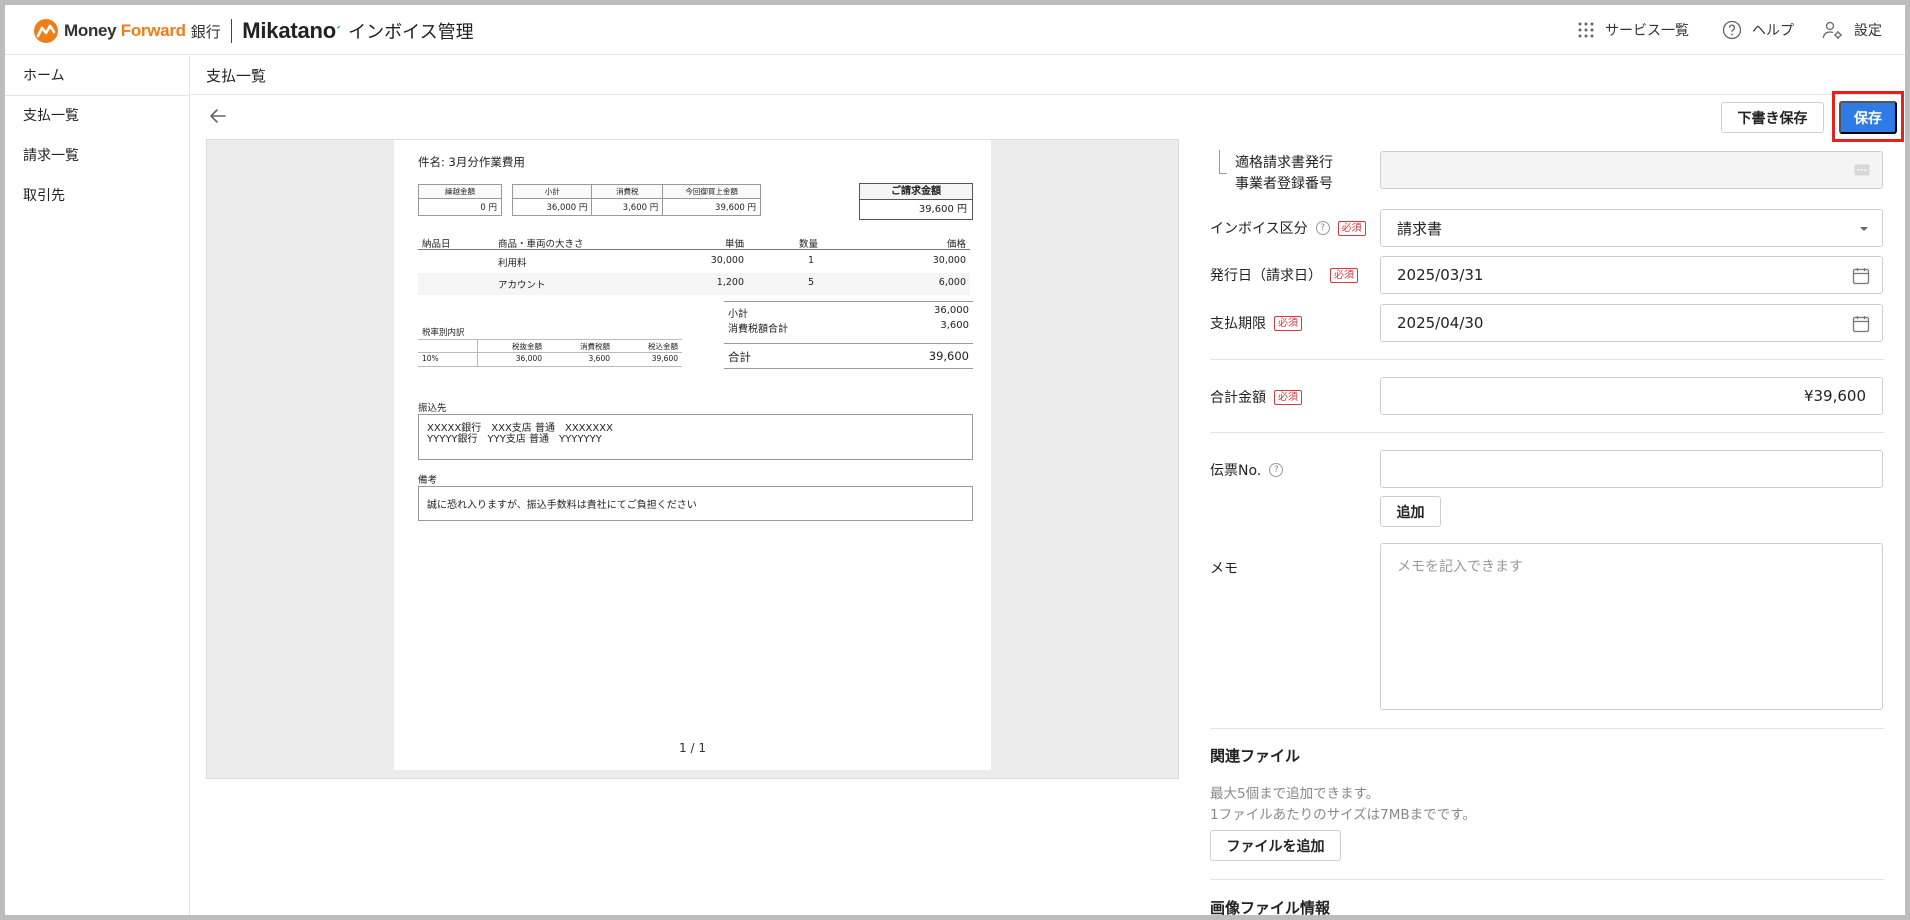 This screenshot has height=920, width=1910. I want to click on totals-value: 39,600, so click(948, 356).